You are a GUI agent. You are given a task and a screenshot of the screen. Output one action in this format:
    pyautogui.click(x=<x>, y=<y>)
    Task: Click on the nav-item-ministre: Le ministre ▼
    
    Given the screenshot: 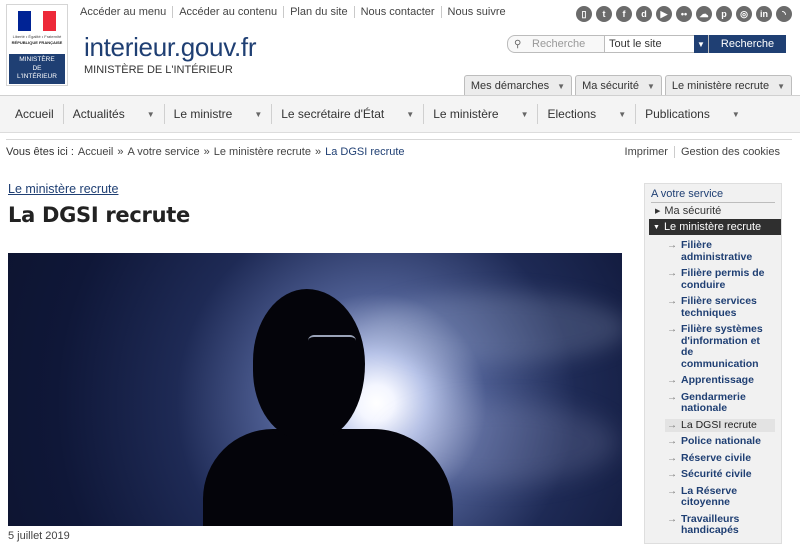 What is the action you would take?
    pyautogui.click(x=219, y=114)
    